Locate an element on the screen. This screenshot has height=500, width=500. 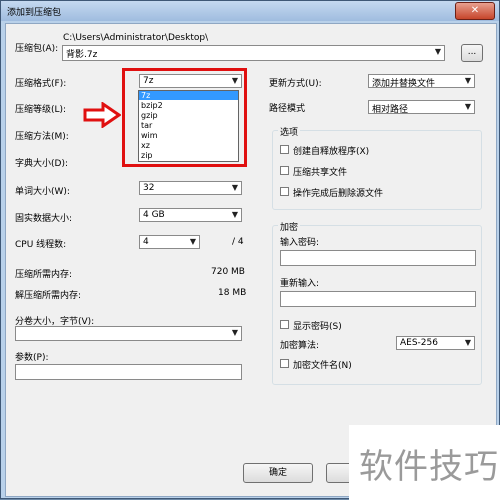
mem-decomp-value: 18 MB is located at coordinates (232, 293).